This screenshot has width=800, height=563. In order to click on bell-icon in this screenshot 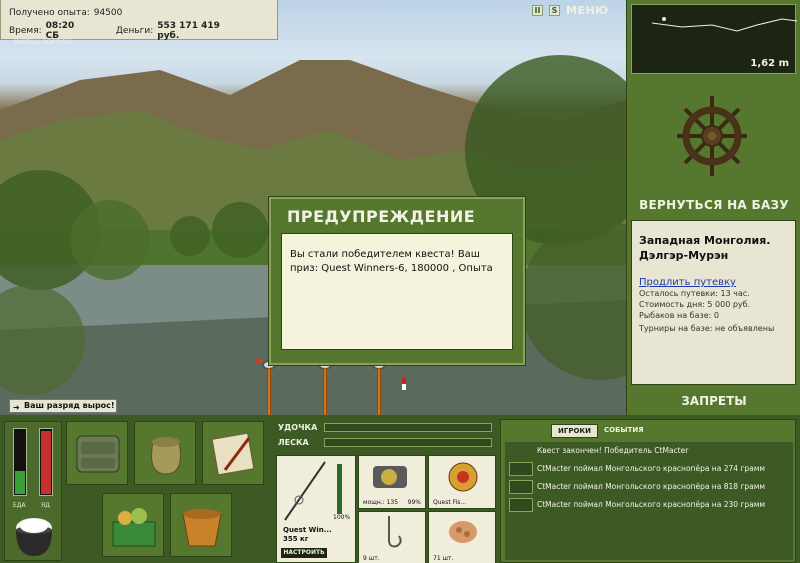, I will do `click(259, 361)`.